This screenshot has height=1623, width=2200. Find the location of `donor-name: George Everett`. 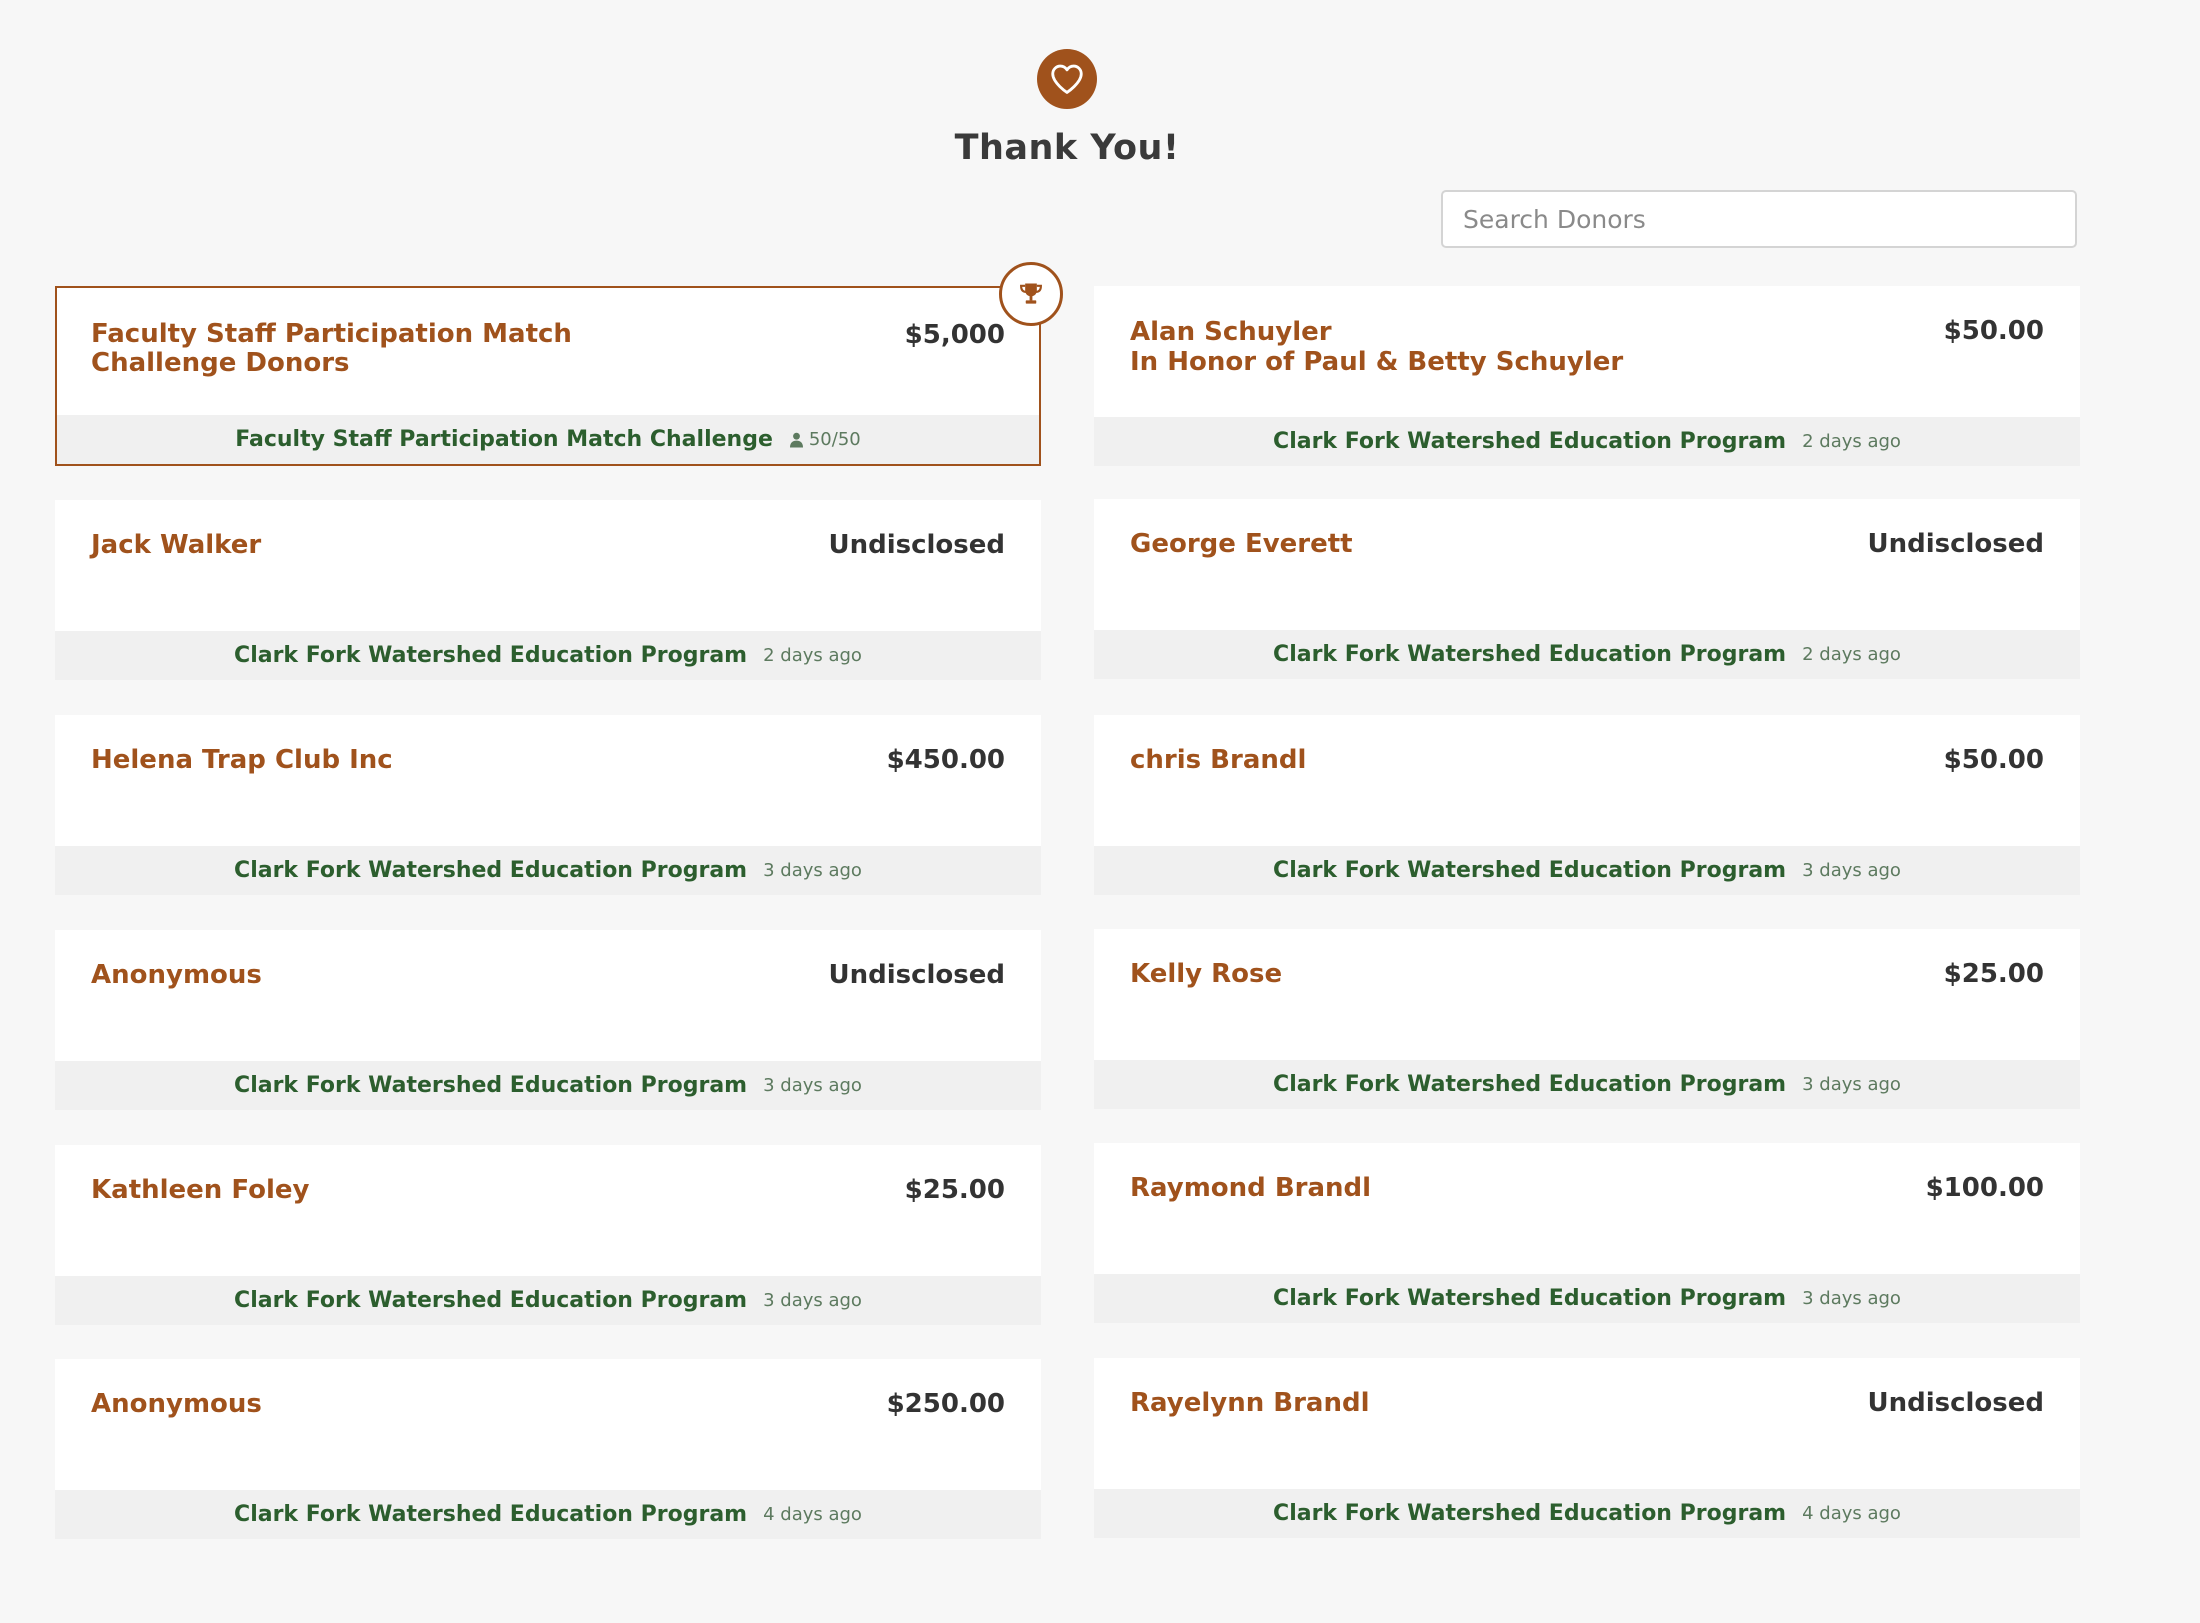

donor-name: George Everett is located at coordinates (1241, 544).